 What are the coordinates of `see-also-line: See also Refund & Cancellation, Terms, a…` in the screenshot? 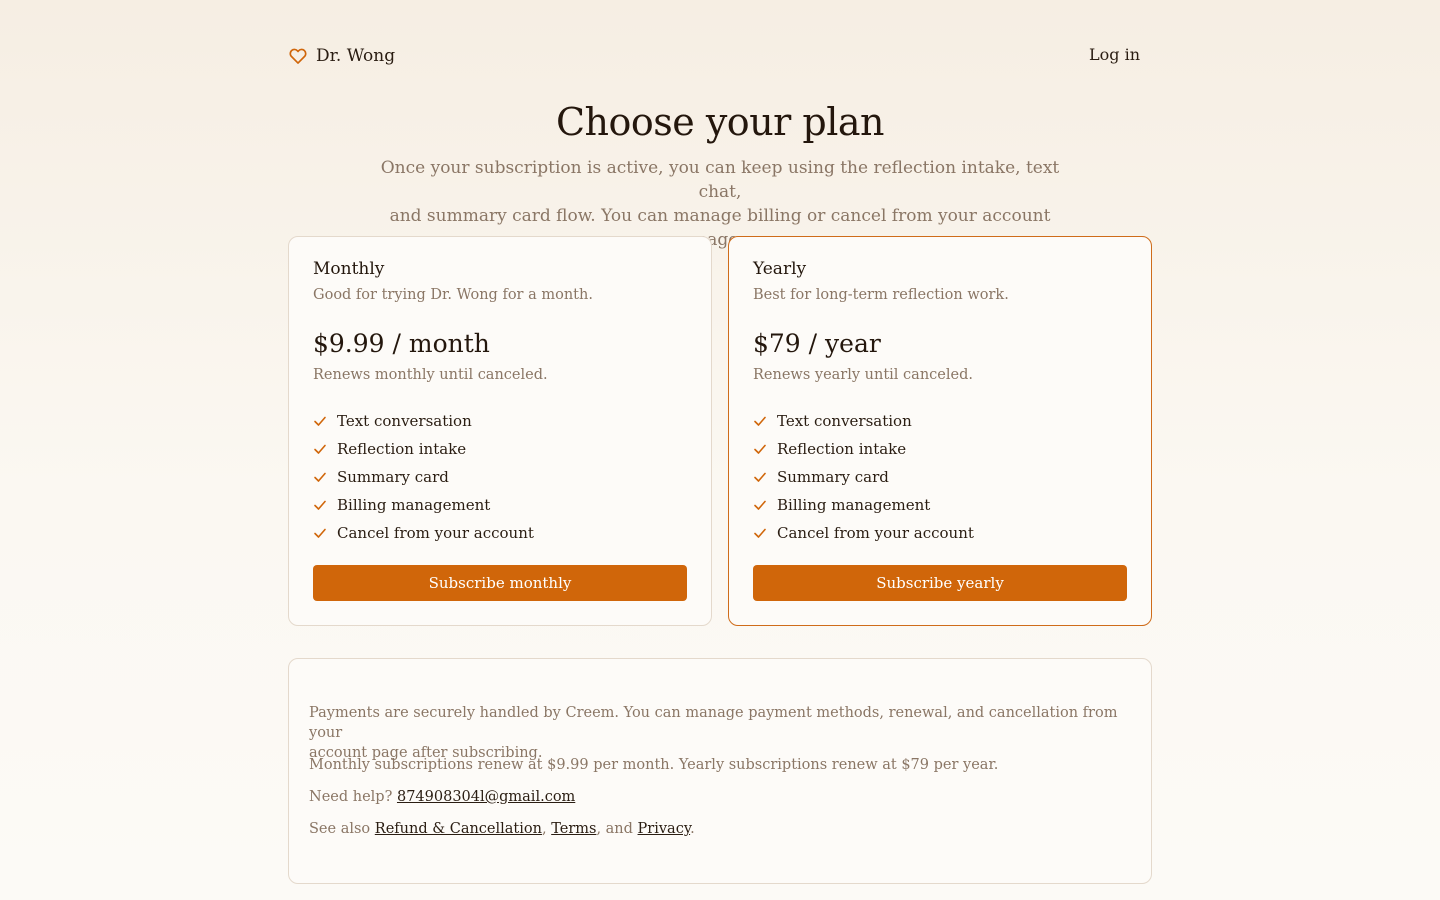 It's located at (719, 829).